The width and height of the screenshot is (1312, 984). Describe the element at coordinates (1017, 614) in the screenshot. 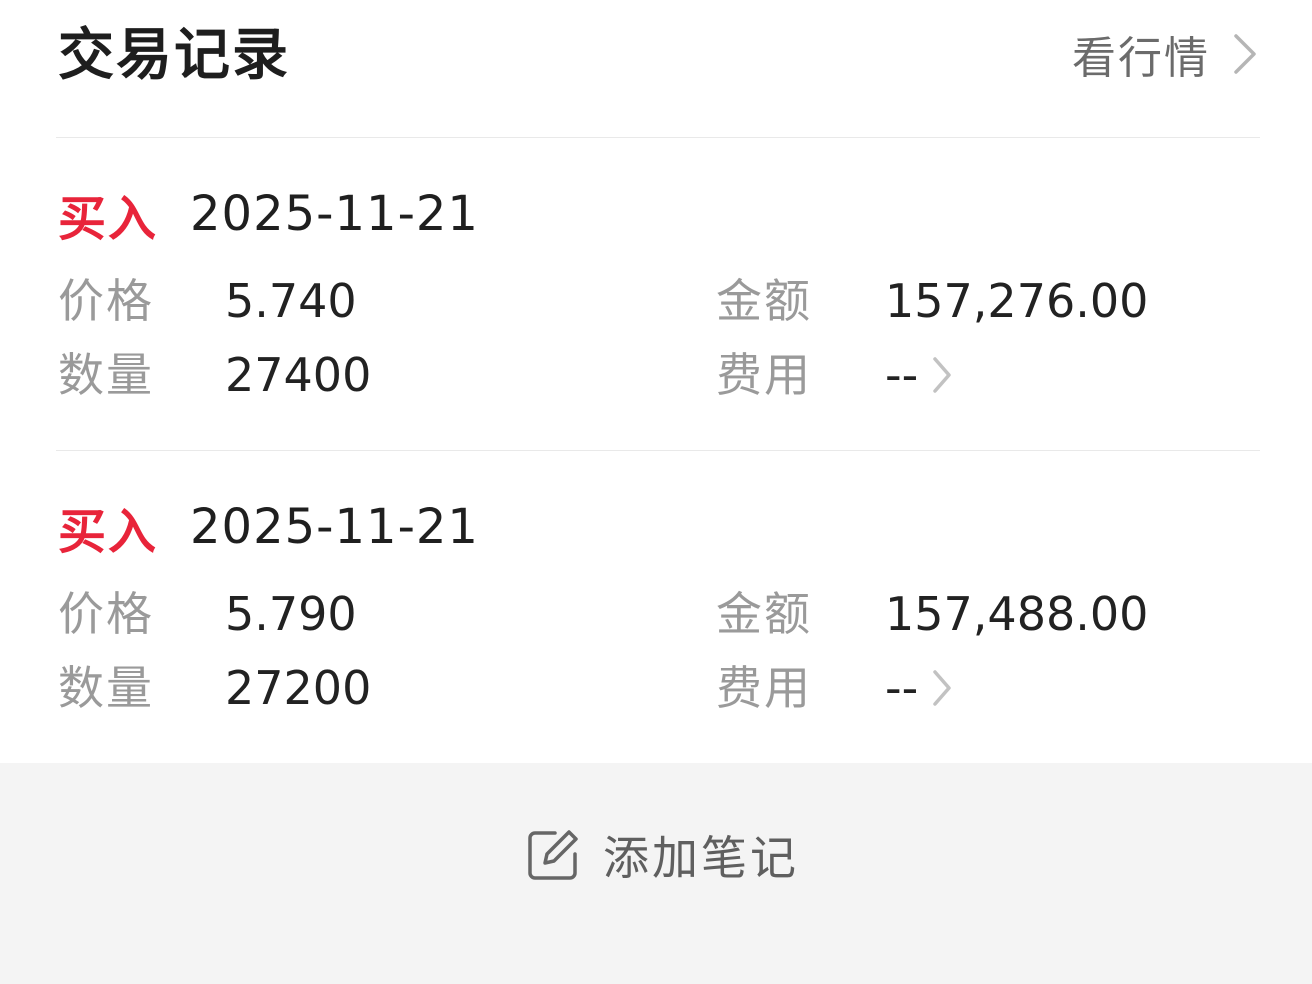

I see `amount-value: 157,488.00` at that location.